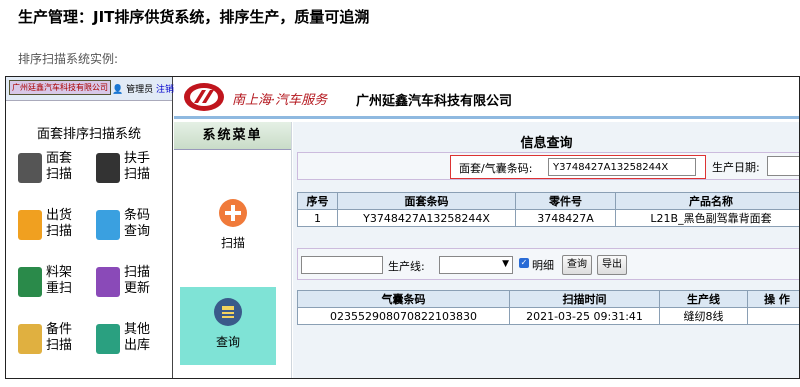 Image resolution: width=800 pixels, height=387 pixels. I want to click on table-cell: 1, so click(317, 218).